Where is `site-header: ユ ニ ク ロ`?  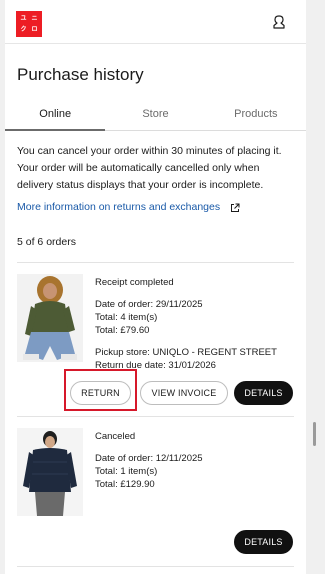
site-header: ユ ニ ク ロ is located at coordinates (155, 22).